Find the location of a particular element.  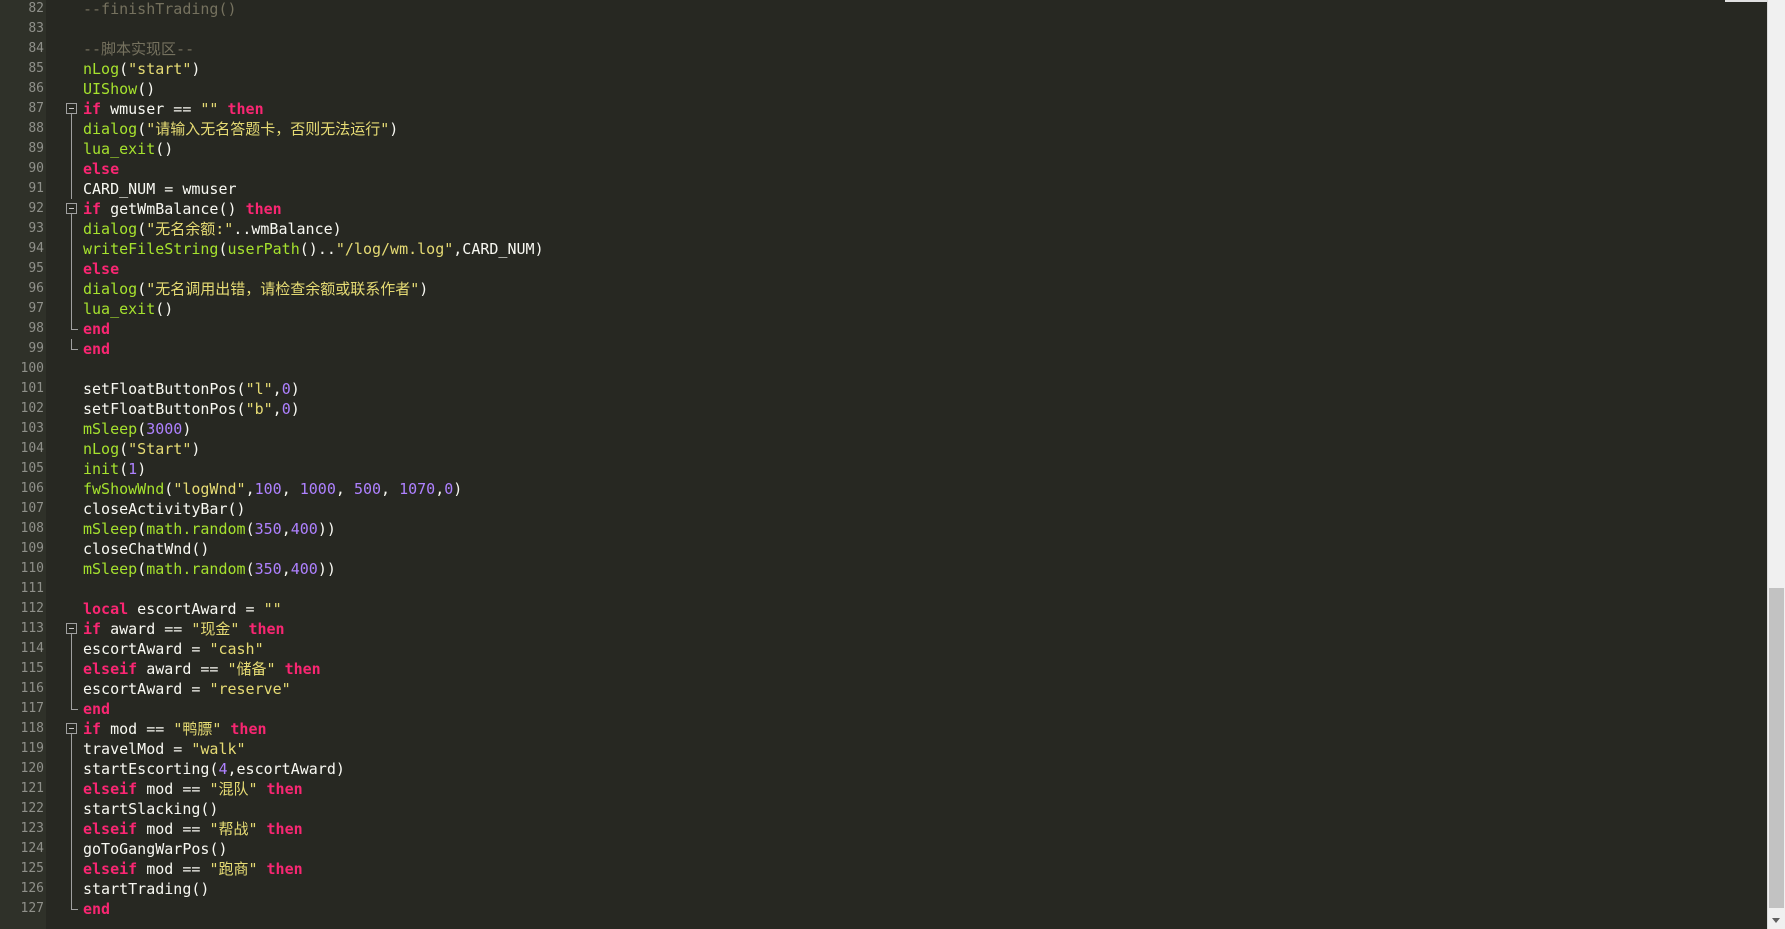

code-text: dialog("无名余额:"..wmBalance) is located at coordinates (212, 229).